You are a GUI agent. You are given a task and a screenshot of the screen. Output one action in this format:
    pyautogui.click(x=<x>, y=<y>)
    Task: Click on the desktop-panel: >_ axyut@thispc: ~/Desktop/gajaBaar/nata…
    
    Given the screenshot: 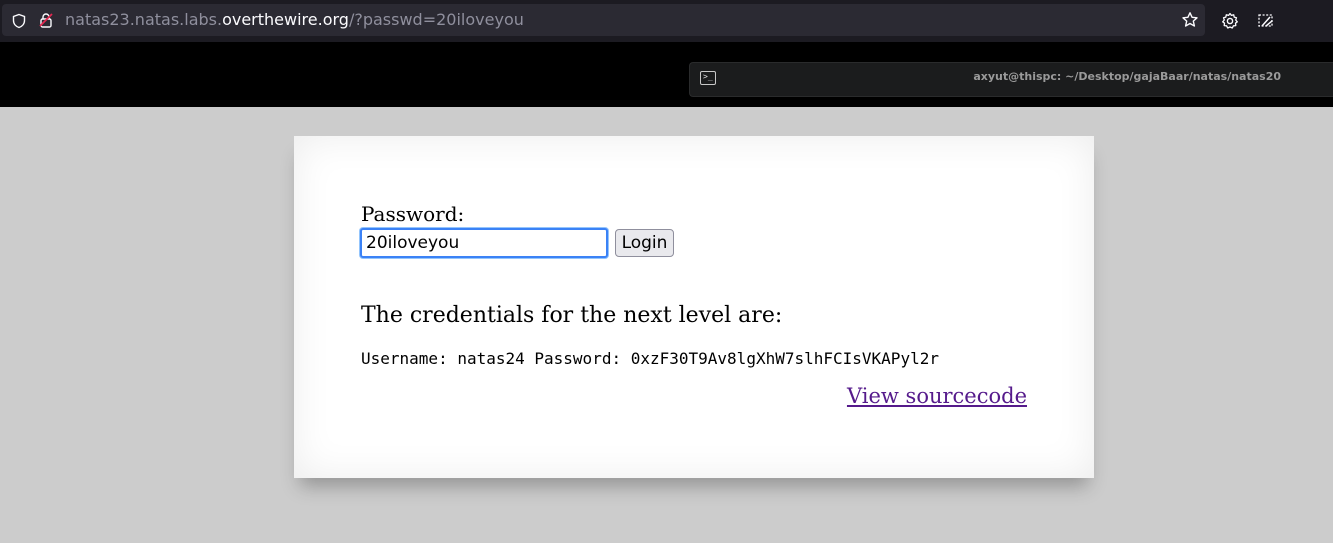 What is the action you would take?
    pyautogui.click(x=666, y=74)
    